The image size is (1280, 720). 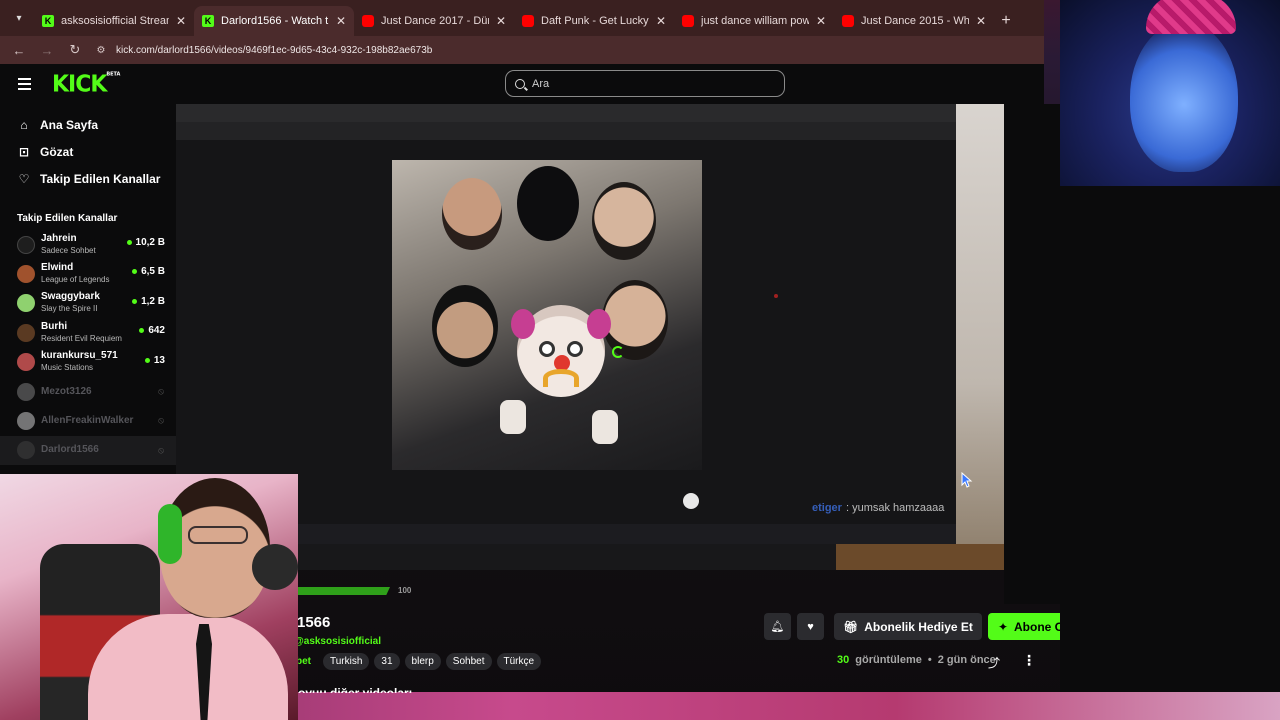 What do you see at coordinates (777, 626) in the screenshot?
I see `notification-bell-button: 🔔︎` at bounding box center [777, 626].